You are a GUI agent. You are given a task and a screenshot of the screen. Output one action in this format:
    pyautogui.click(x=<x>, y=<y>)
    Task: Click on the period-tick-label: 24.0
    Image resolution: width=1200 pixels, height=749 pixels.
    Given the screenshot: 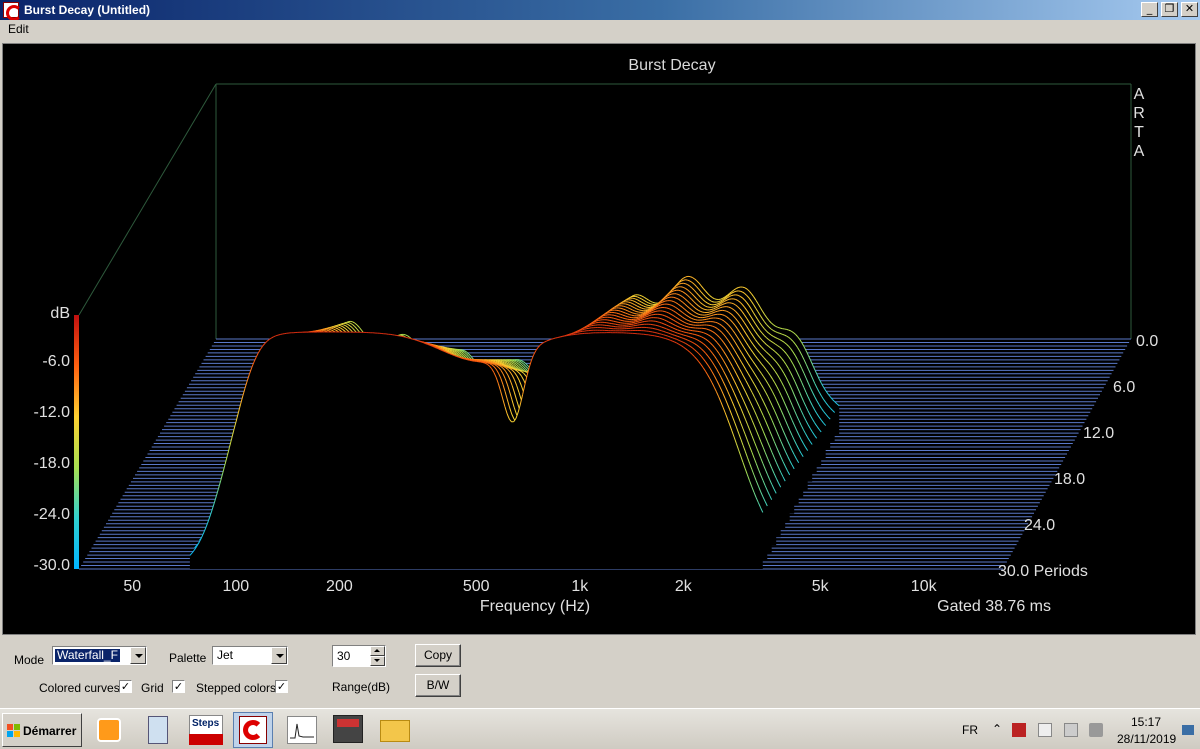 What is the action you would take?
    pyautogui.click(x=1039, y=525)
    